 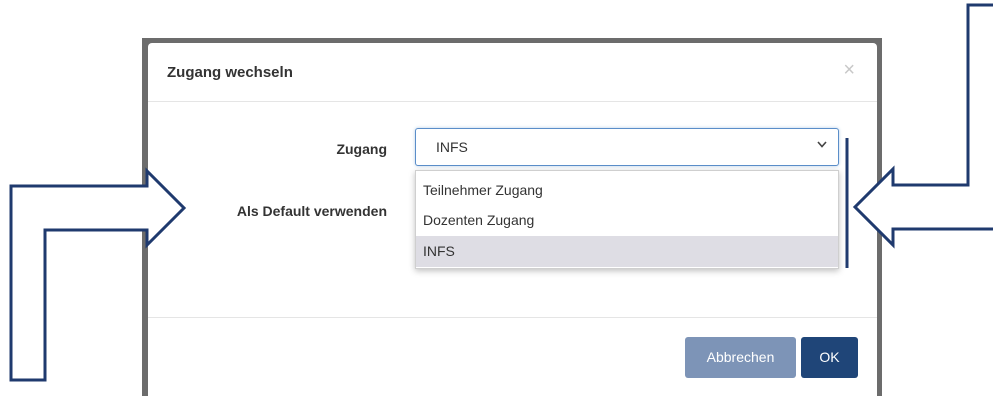 I want to click on default-label: Als Default verwenden, so click(x=311, y=211).